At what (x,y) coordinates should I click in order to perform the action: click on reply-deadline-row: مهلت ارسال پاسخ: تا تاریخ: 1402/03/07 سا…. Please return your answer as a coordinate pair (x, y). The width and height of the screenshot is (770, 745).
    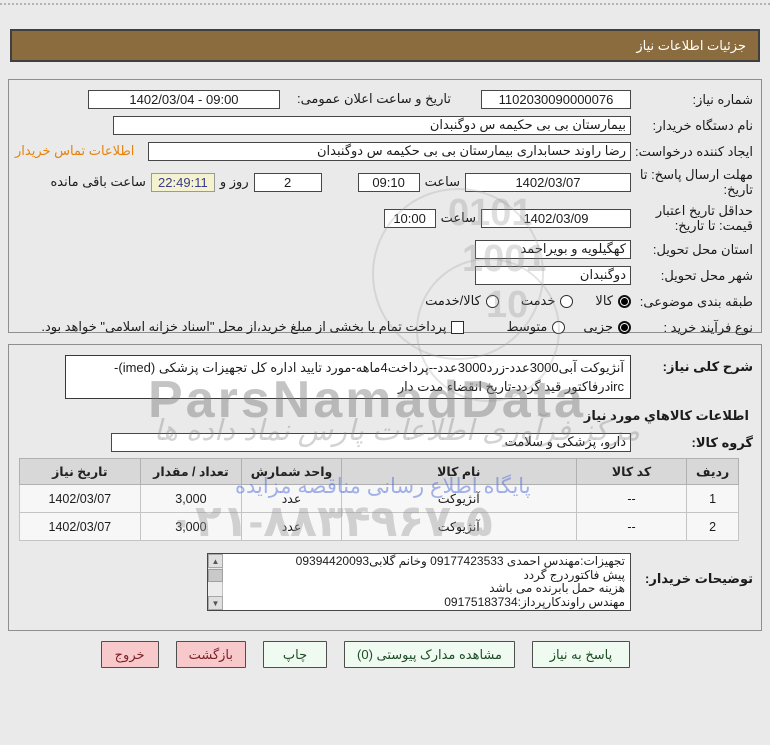
    Looking at the image, I should click on (384, 182).